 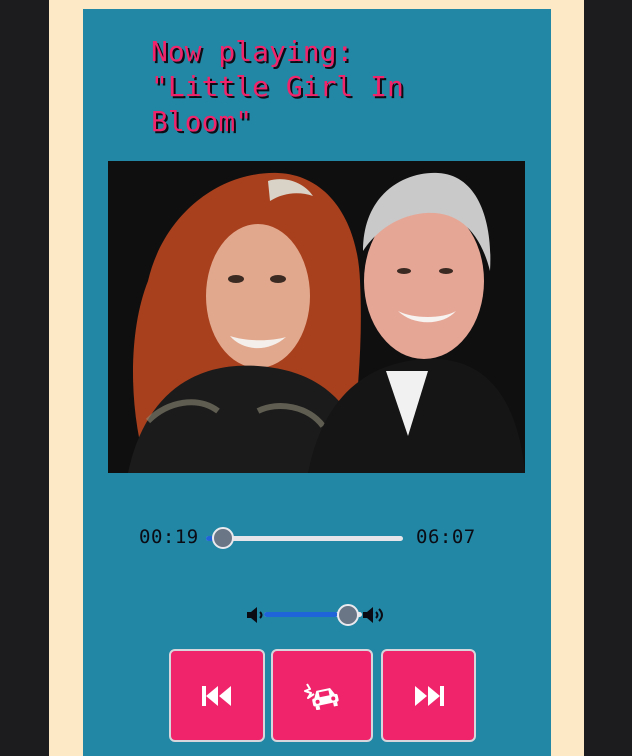 I want to click on skip-forward-icon, so click(x=429, y=695).